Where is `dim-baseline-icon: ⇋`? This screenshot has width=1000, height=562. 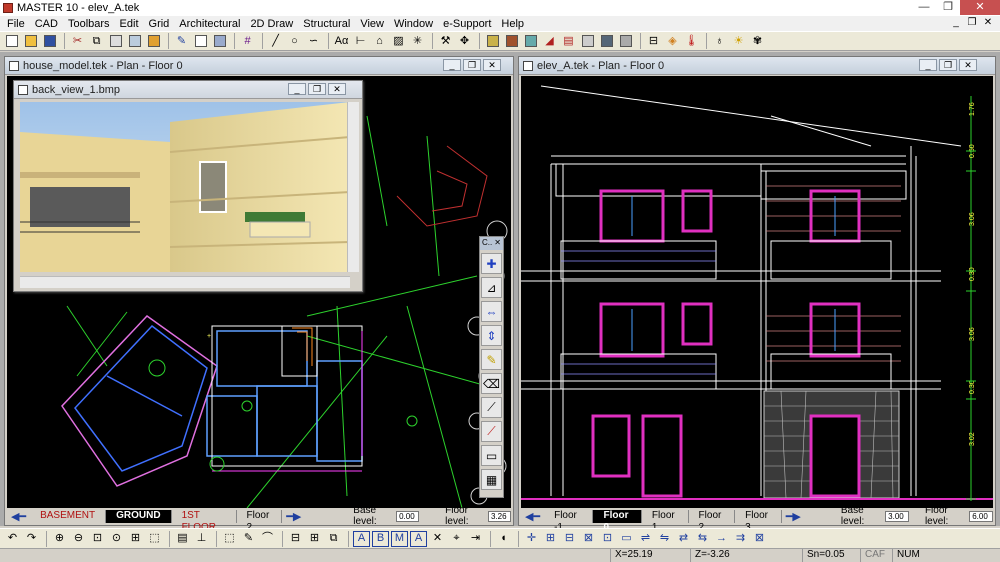
dim-baseline-icon: ⇋ is located at coordinates (664, 539).